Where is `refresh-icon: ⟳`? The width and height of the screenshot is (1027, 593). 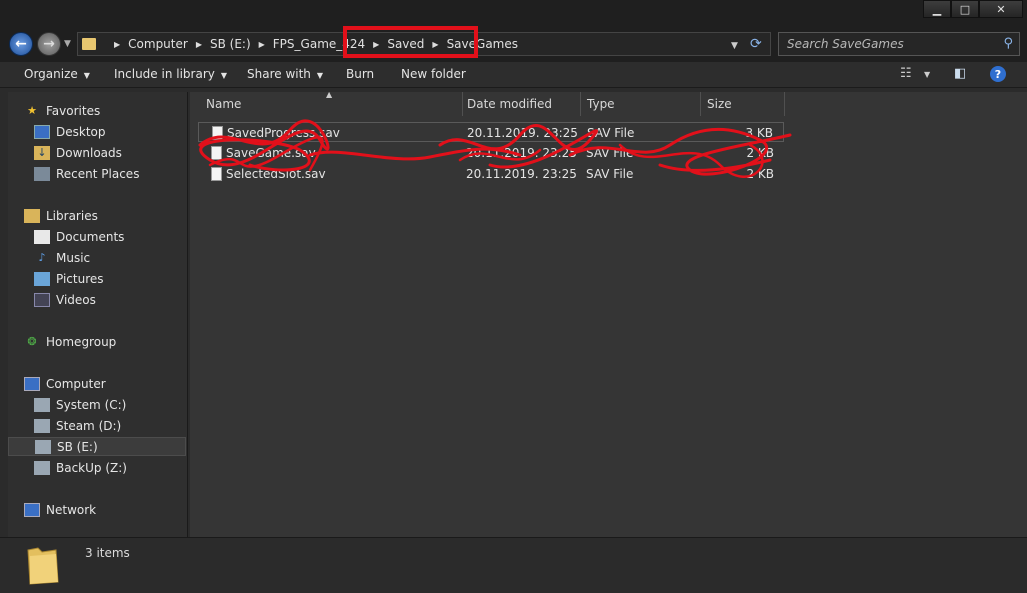
refresh-icon: ⟳ is located at coordinates (756, 44).